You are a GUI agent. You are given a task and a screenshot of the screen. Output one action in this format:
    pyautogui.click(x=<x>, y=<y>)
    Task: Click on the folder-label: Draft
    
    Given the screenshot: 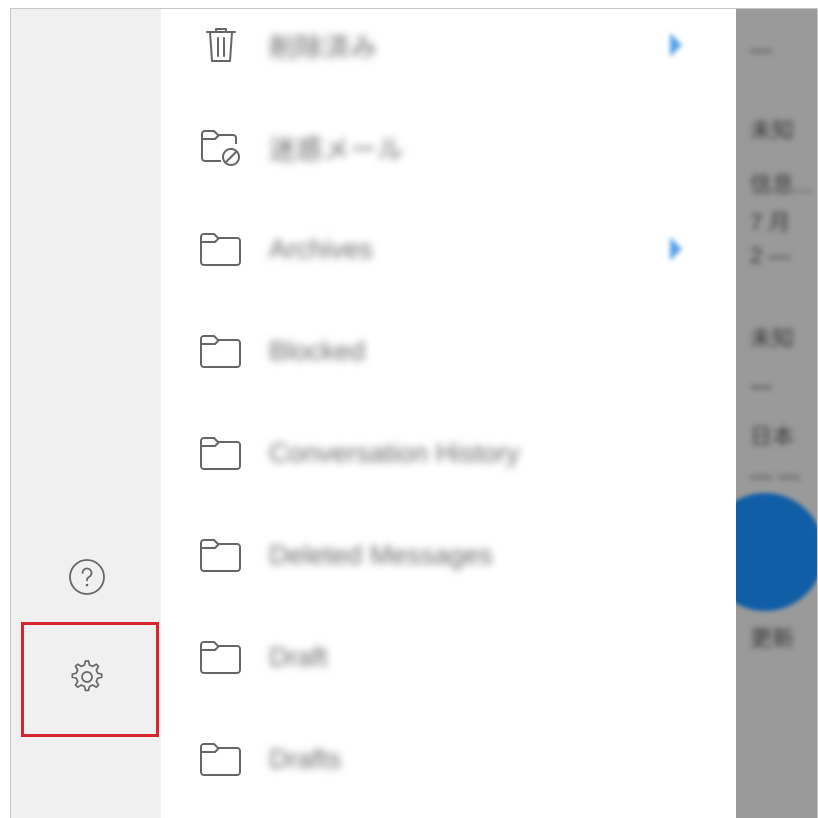 What is the action you would take?
    pyautogui.click(x=298, y=656)
    